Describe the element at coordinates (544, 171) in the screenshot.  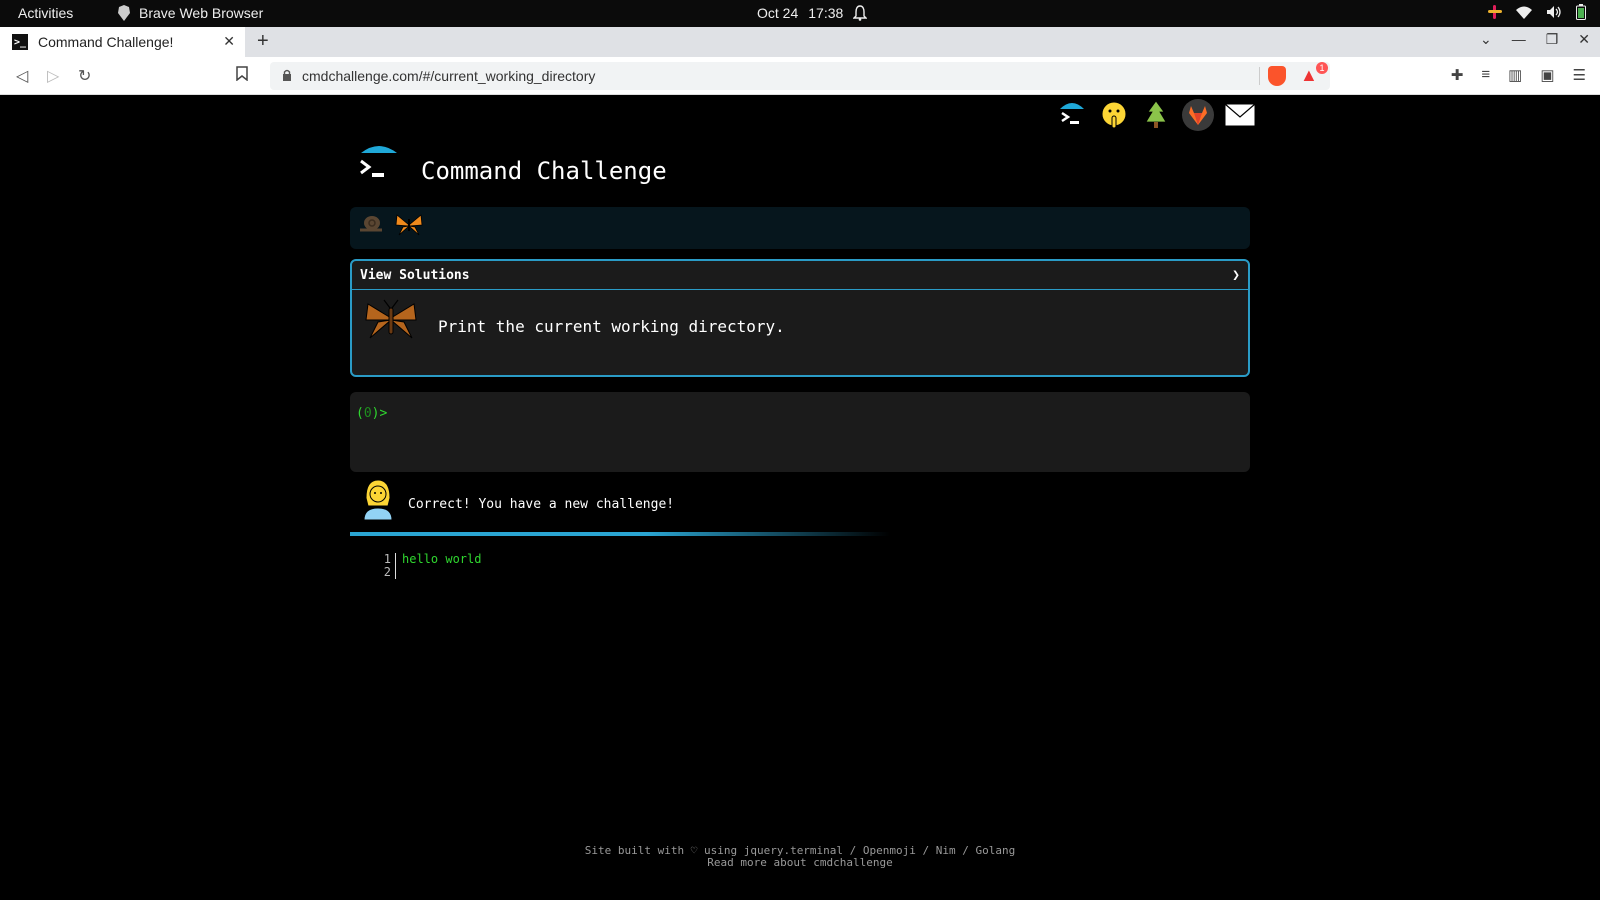
I see `page-title: Command Challenge` at that location.